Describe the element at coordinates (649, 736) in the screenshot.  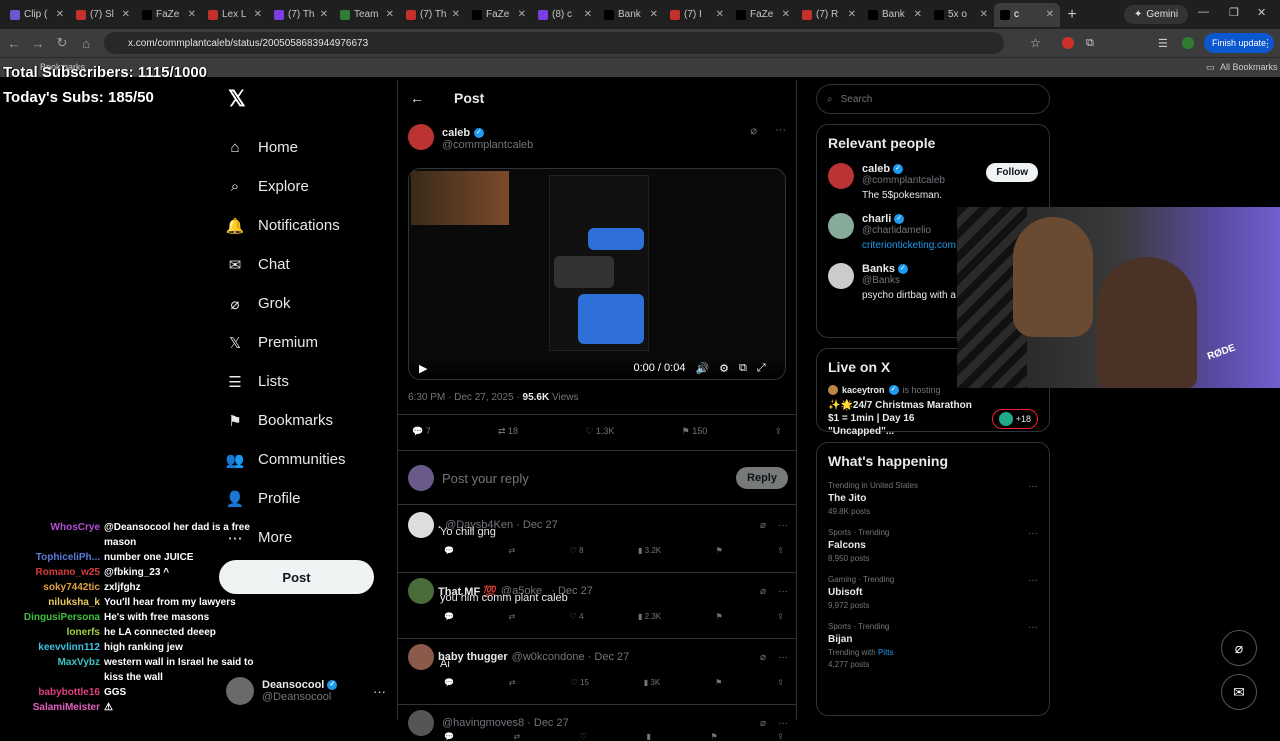
I see `views-action: ▮` at that location.